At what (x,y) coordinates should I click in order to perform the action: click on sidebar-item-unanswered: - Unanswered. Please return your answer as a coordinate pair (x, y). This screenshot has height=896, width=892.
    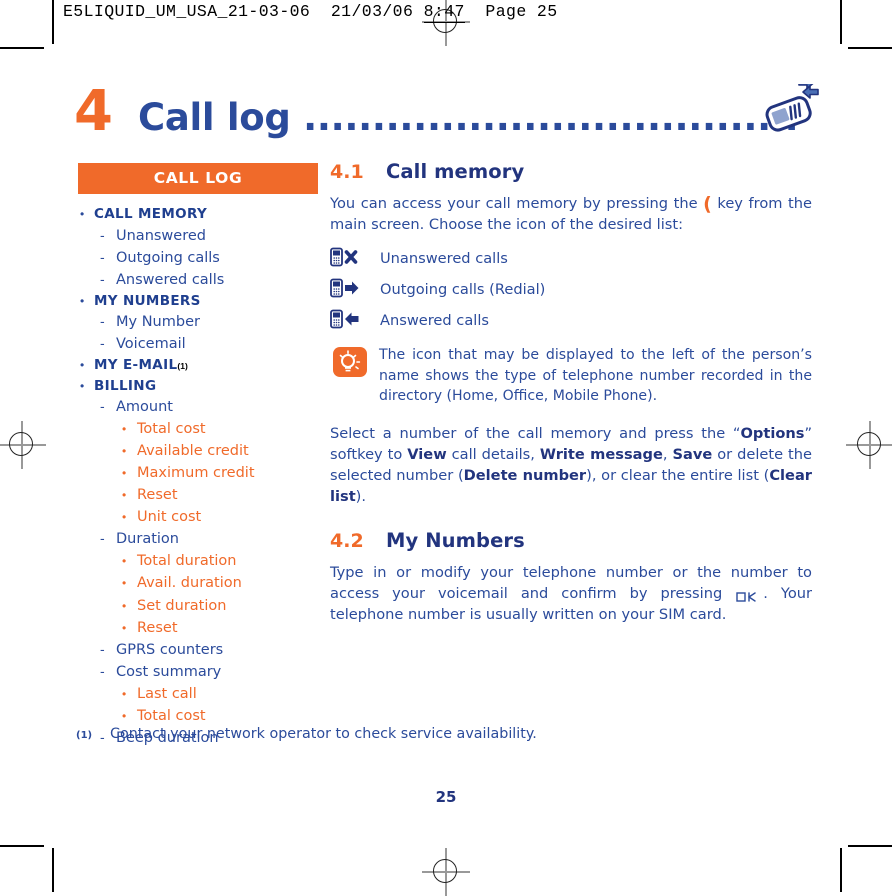
    Looking at the image, I should click on (209, 236).